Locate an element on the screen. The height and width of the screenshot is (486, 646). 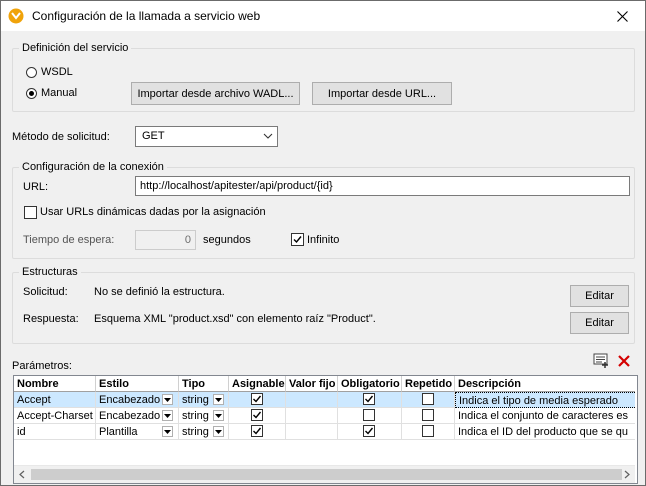
cell-name: Accept is located at coordinates (55, 400).